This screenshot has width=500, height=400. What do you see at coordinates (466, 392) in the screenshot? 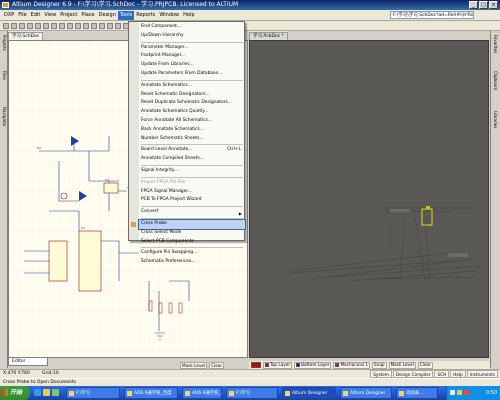
I see `tray-antivirus-icon` at bounding box center [466, 392].